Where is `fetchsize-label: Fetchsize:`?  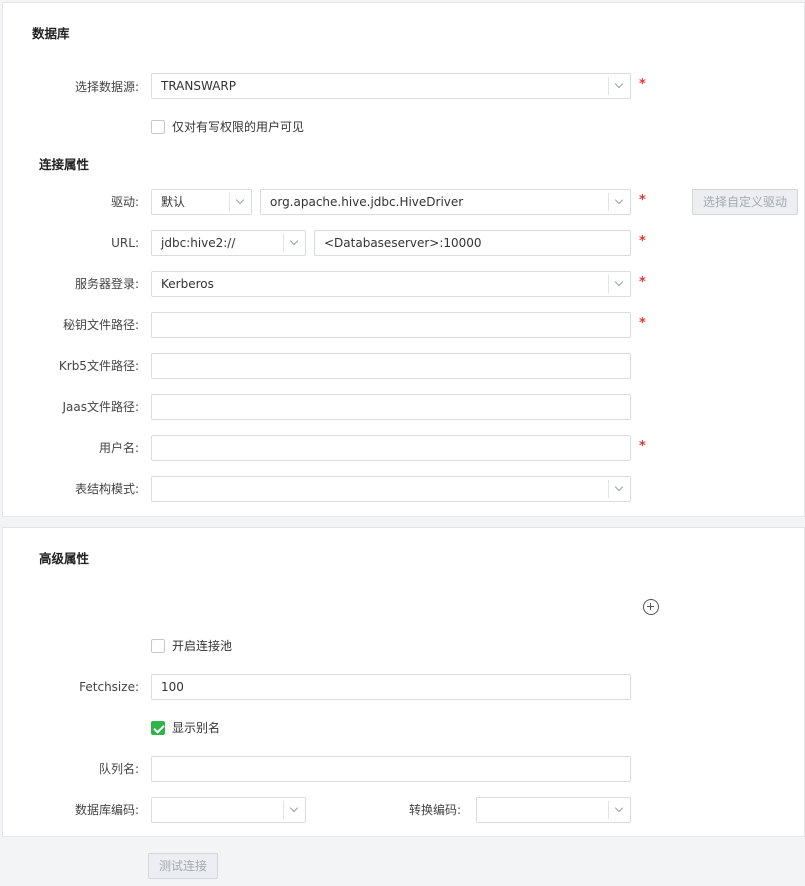 fetchsize-label: Fetchsize: is located at coordinates (109, 687).